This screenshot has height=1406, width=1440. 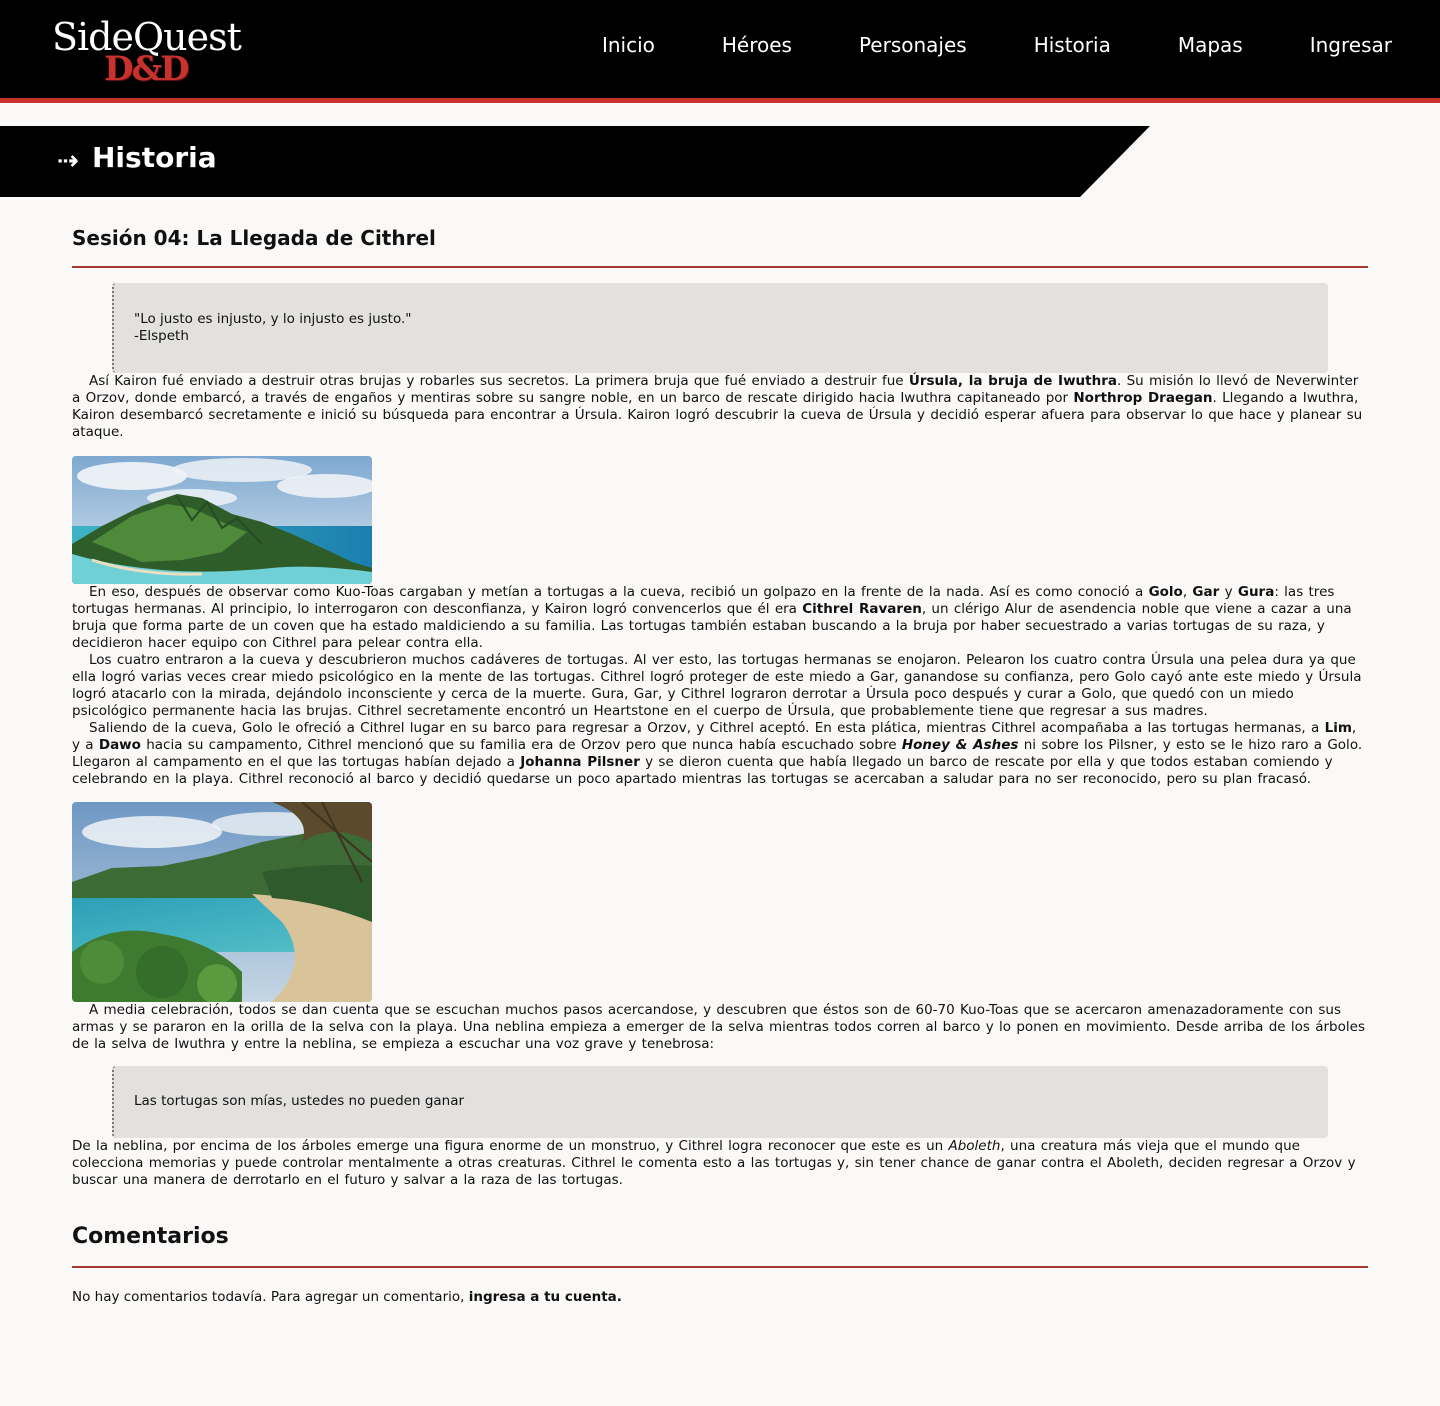 What do you see at coordinates (222, 520) in the screenshot?
I see `island-image` at bounding box center [222, 520].